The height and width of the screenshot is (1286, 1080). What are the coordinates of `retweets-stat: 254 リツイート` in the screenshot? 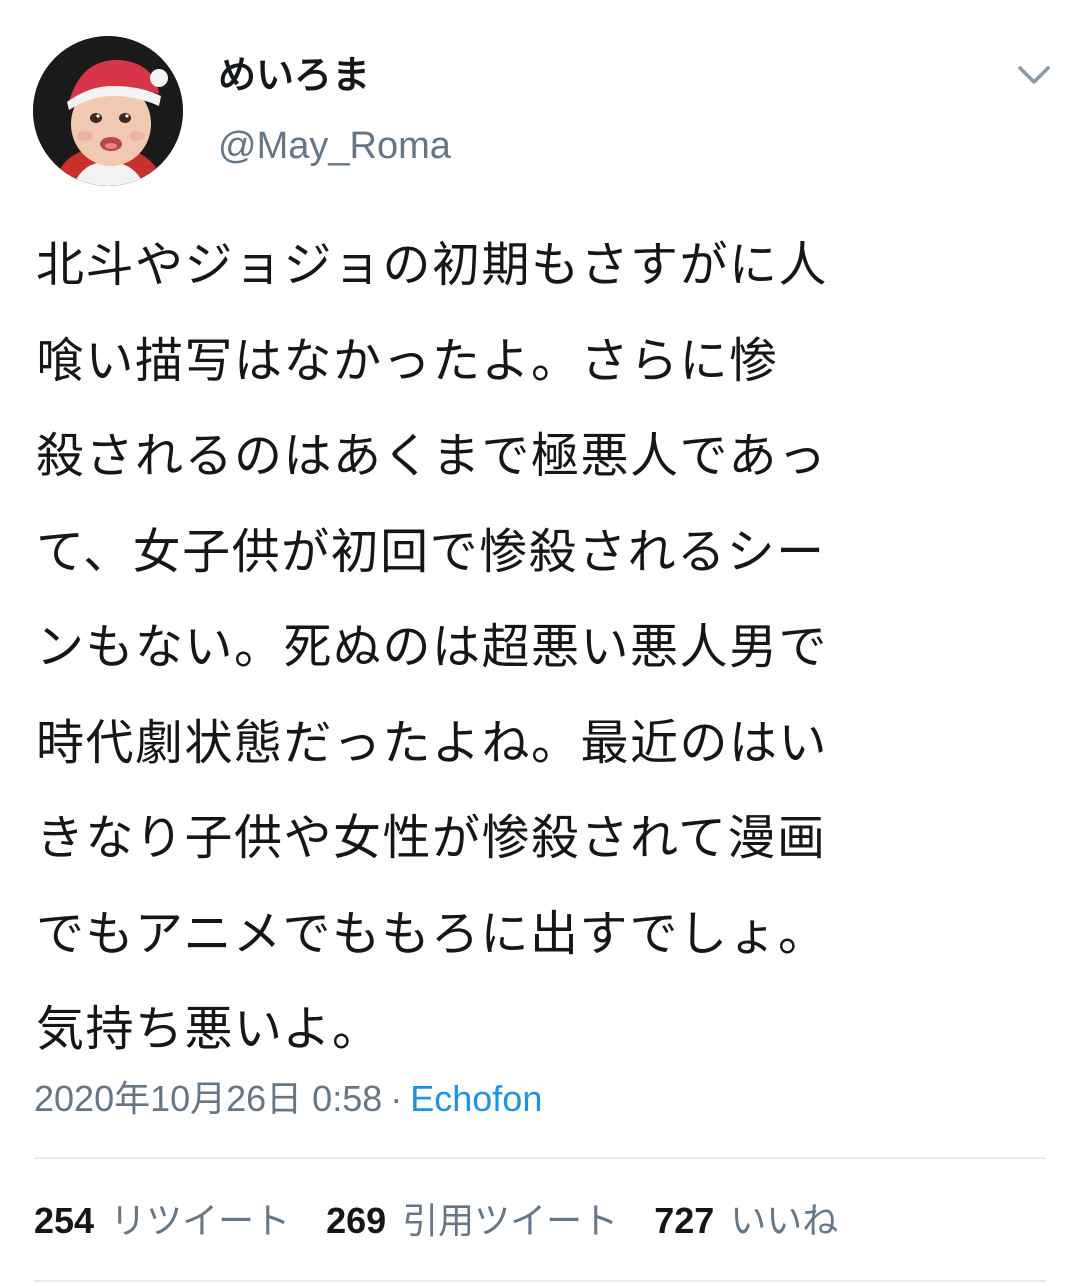 It's located at (162, 1221).